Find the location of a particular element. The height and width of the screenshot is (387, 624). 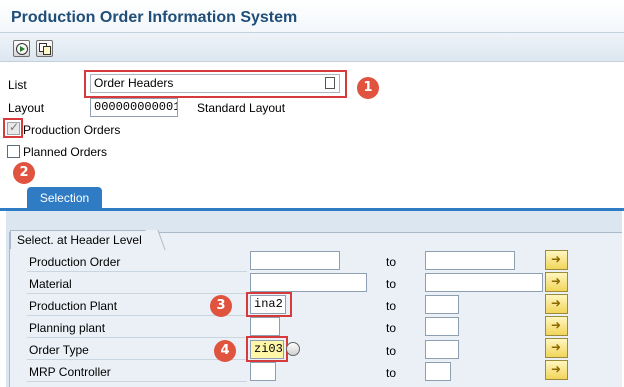

material-multiple-selection-button: ➜ is located at coordinates (556, 282).